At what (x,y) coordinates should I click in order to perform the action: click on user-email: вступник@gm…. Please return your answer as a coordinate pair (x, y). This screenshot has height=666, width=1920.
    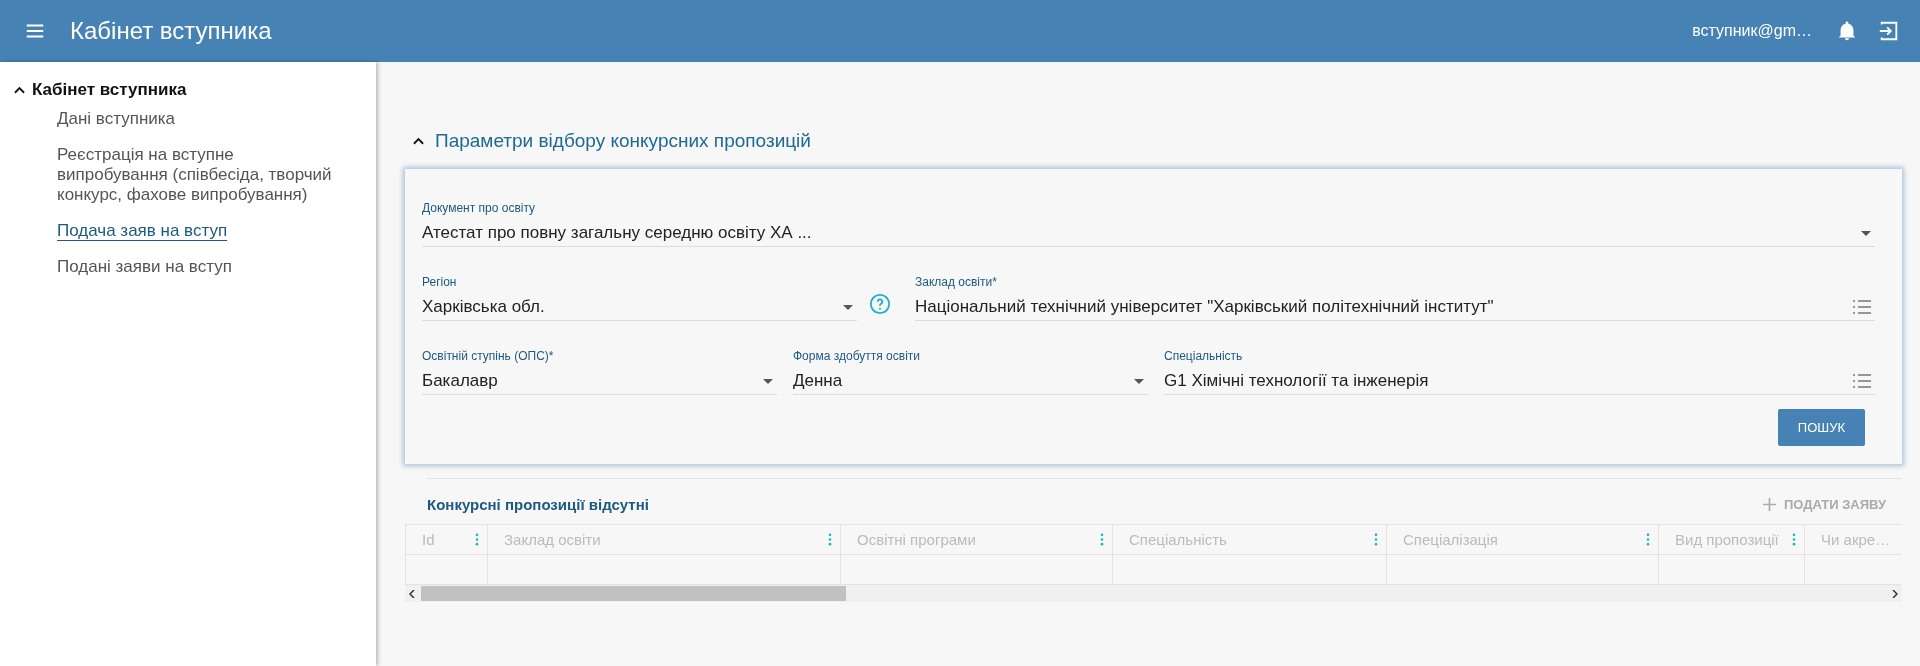
    Looking at the image, I should click on (1752, 31).